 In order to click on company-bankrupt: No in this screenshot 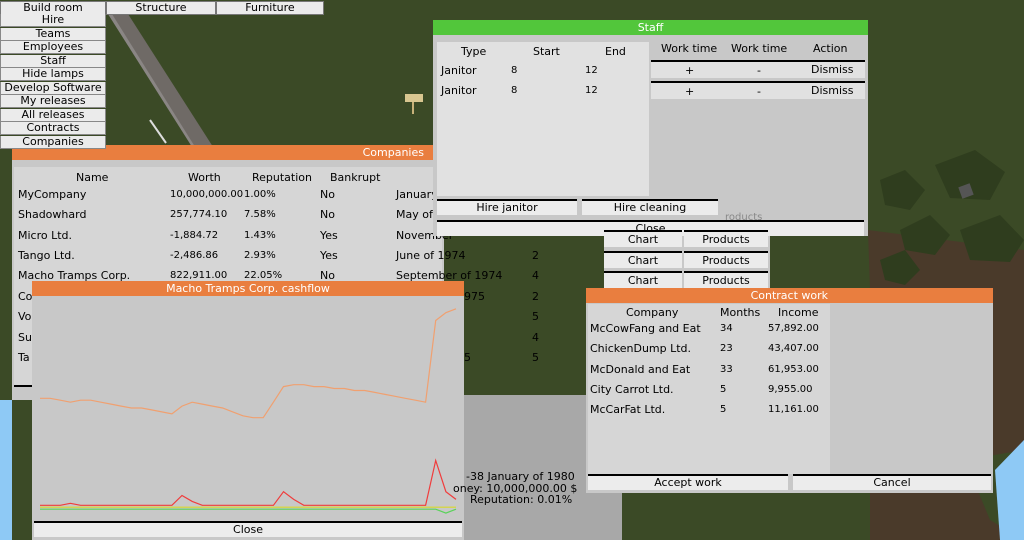, I will do `click(327, 194)`.